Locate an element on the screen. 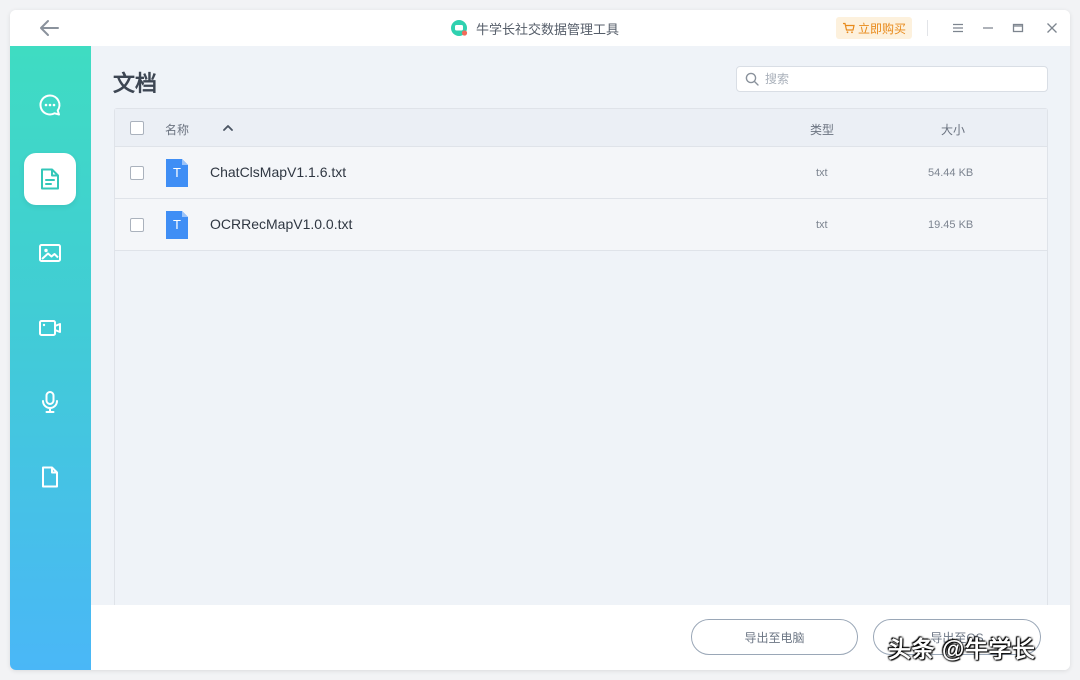 This screenshot has height=680, width=1080. column-header-size: 大小 is located at coordinates (953, 129).